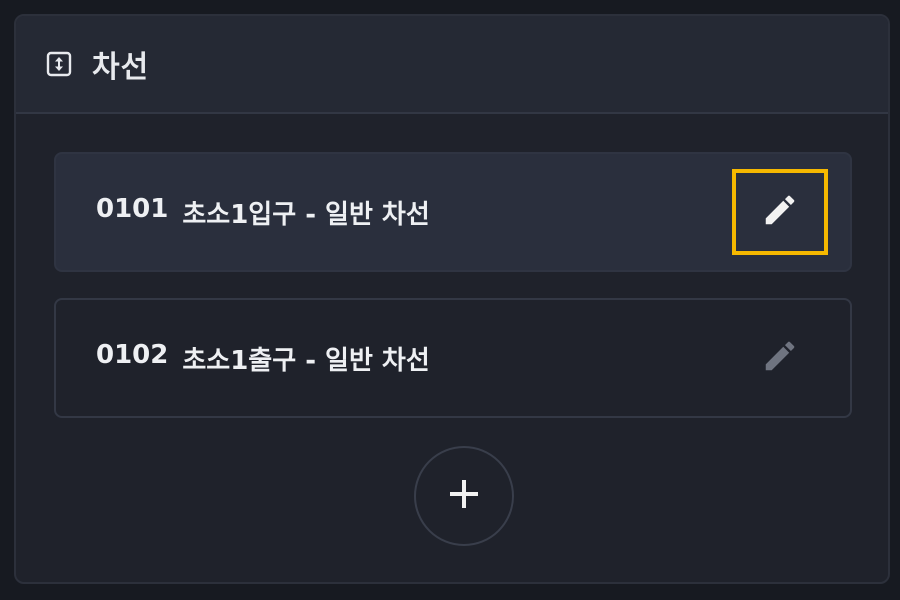  I want to click on add-lane-button, so click(464, 496).